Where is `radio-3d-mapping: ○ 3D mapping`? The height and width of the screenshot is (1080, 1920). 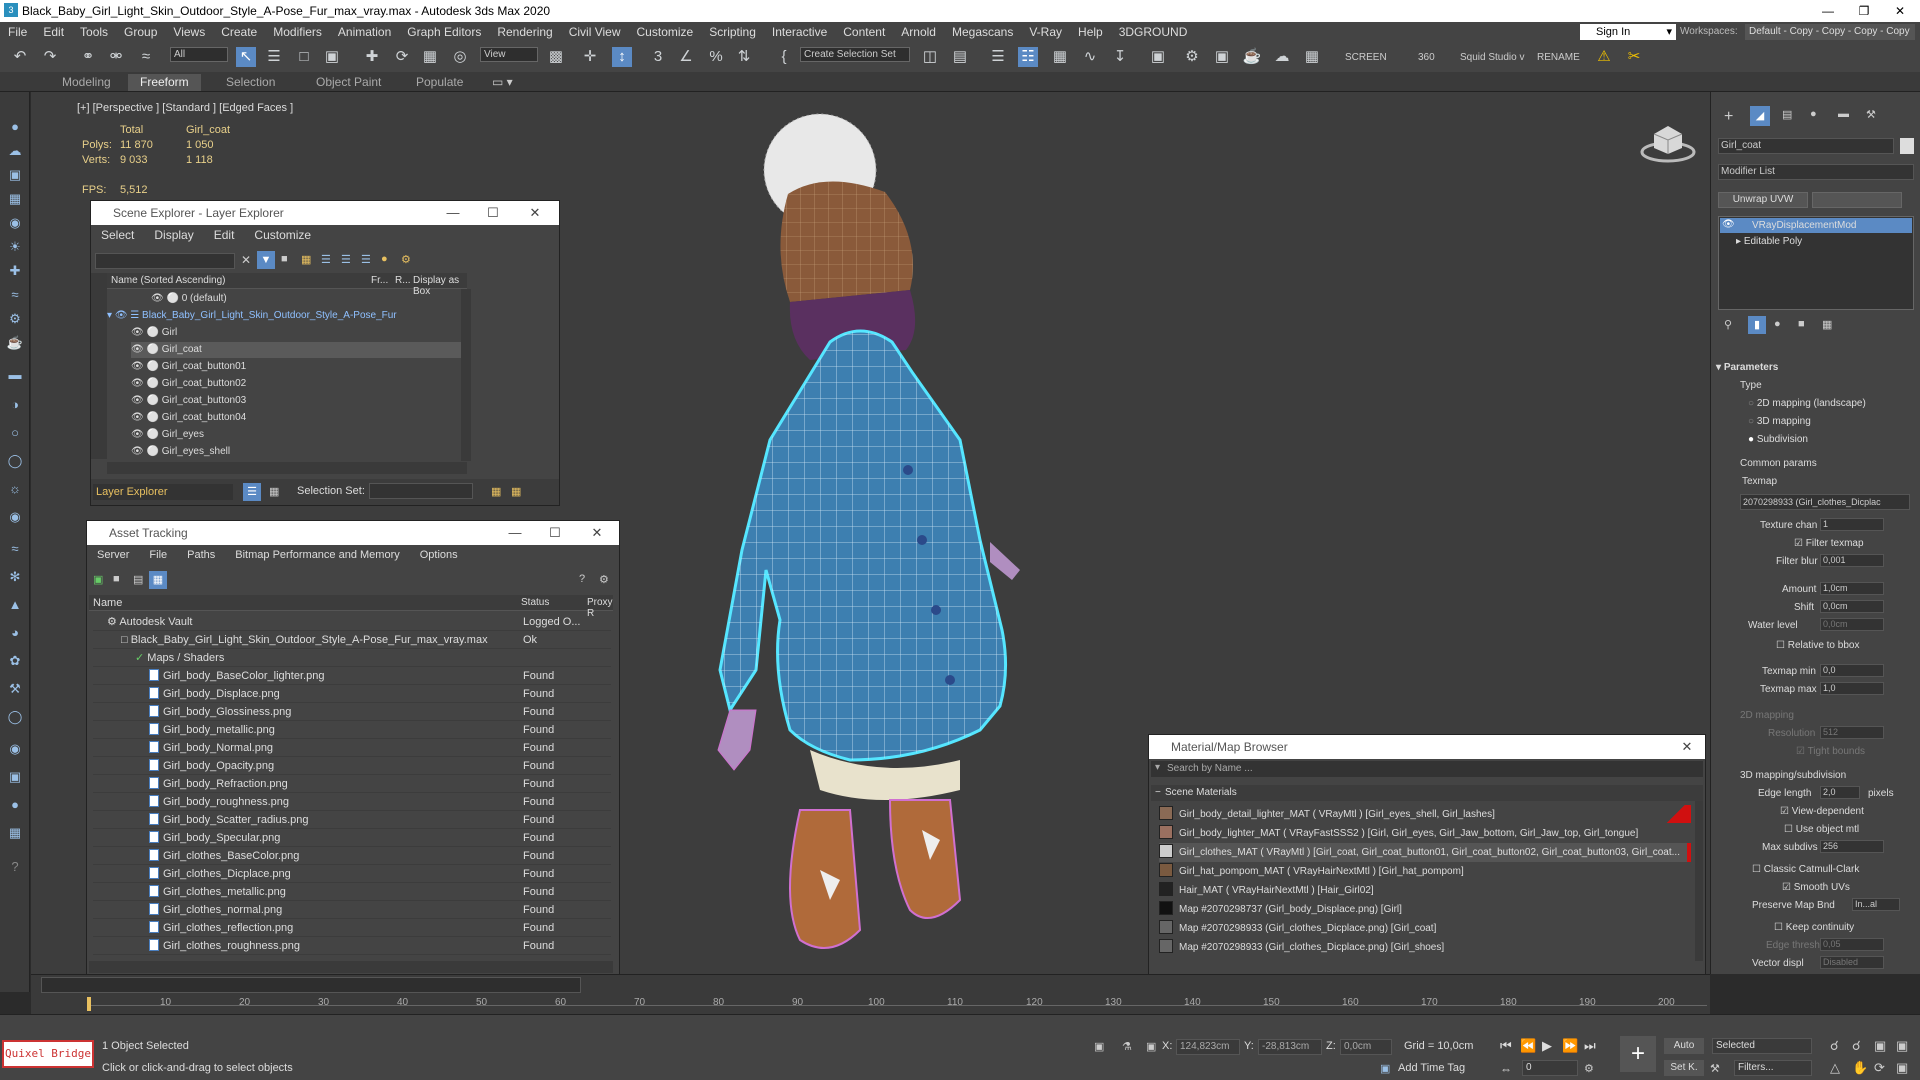
radio-3d-mapping: ○ 3D mapping is located at coordinates (1779, 421).